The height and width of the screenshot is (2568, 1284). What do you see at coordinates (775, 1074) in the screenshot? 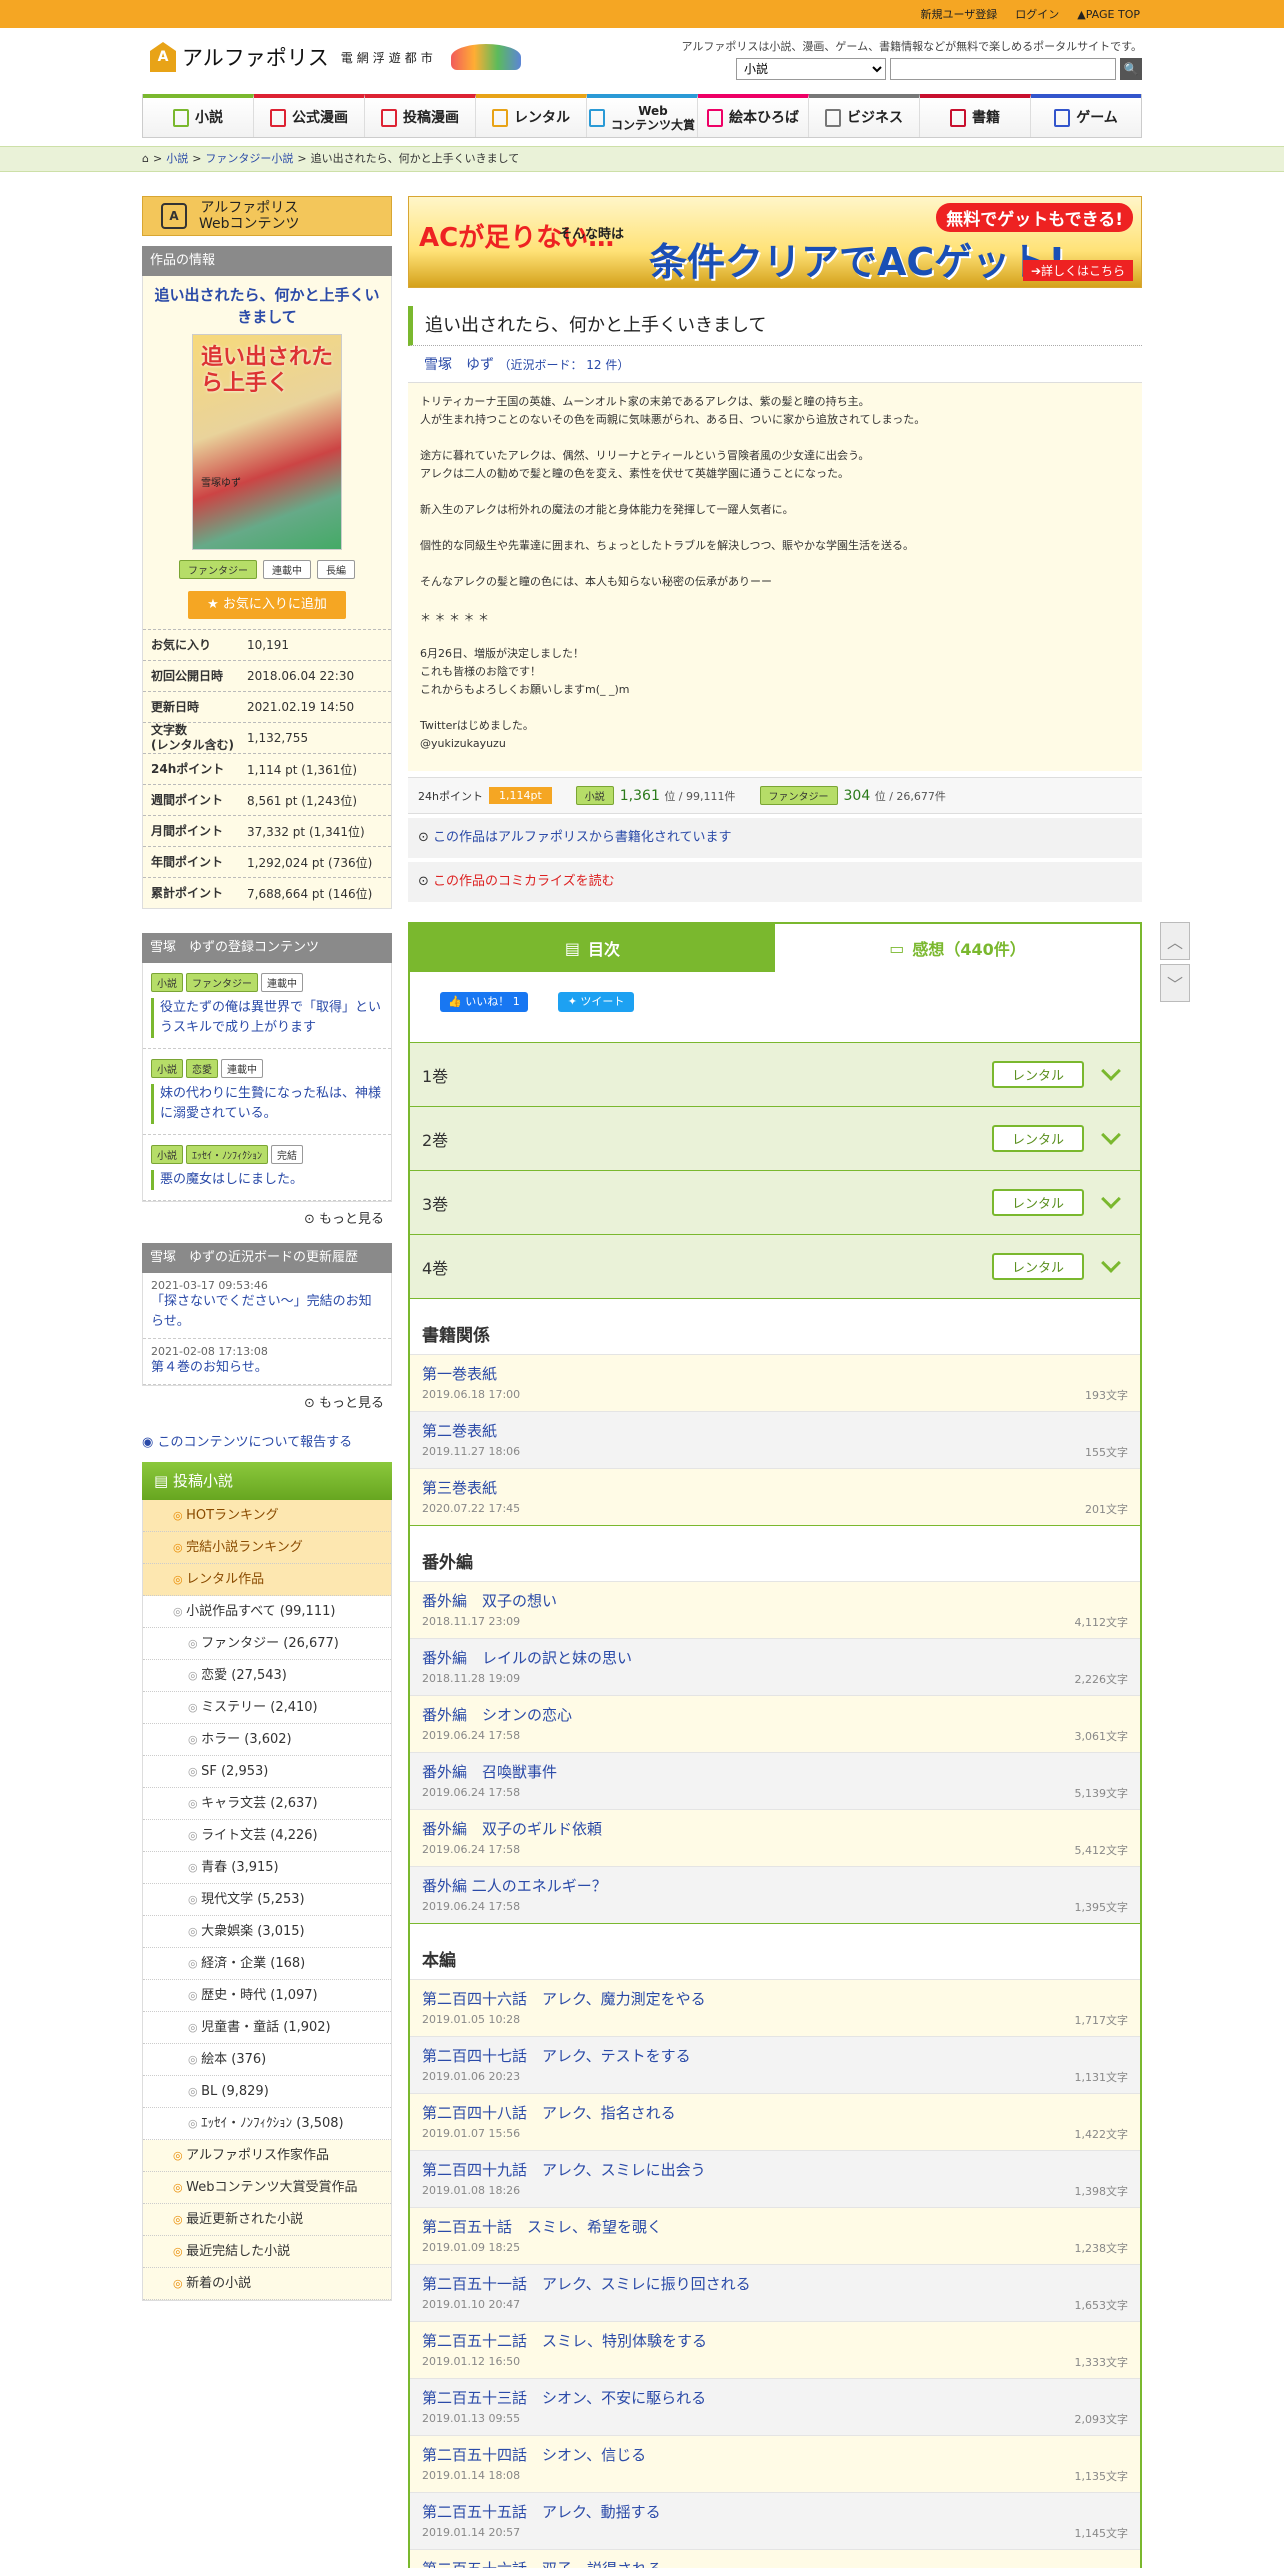
I see `volume-row: 1巻 レンタル` at bounding box center [775, 1074].